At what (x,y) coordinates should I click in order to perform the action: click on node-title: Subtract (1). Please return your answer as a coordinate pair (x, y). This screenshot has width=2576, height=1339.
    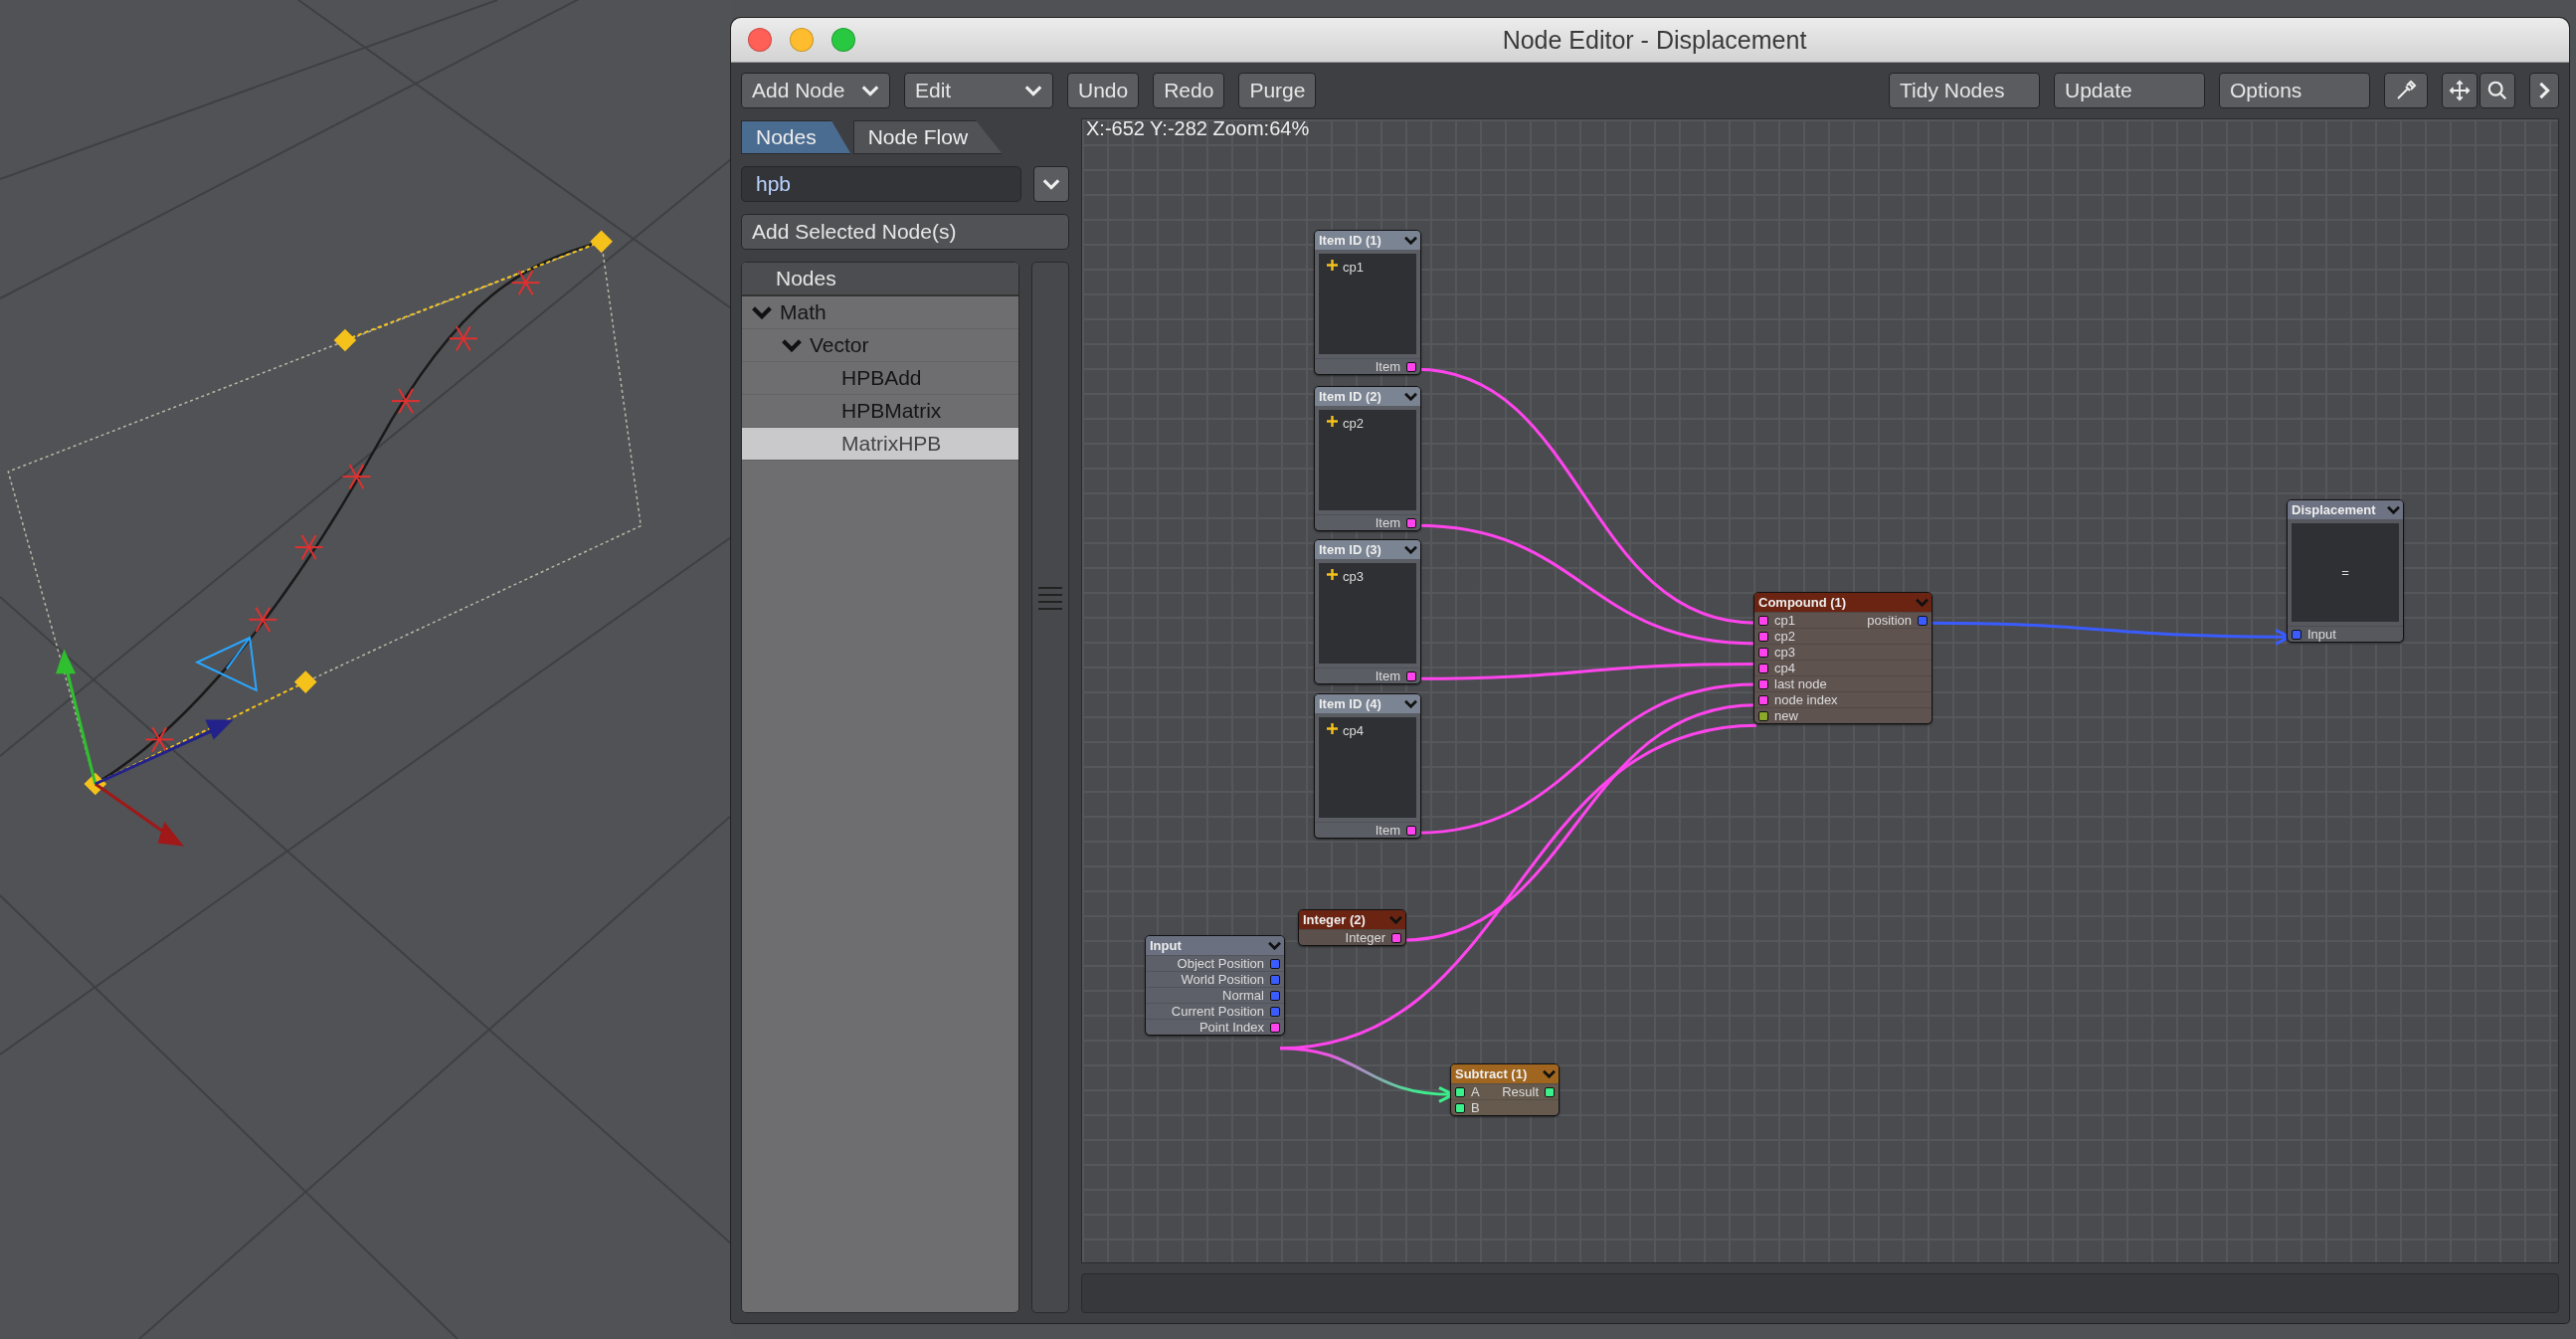
    Looking at the image, I should click on (1491, 1073).